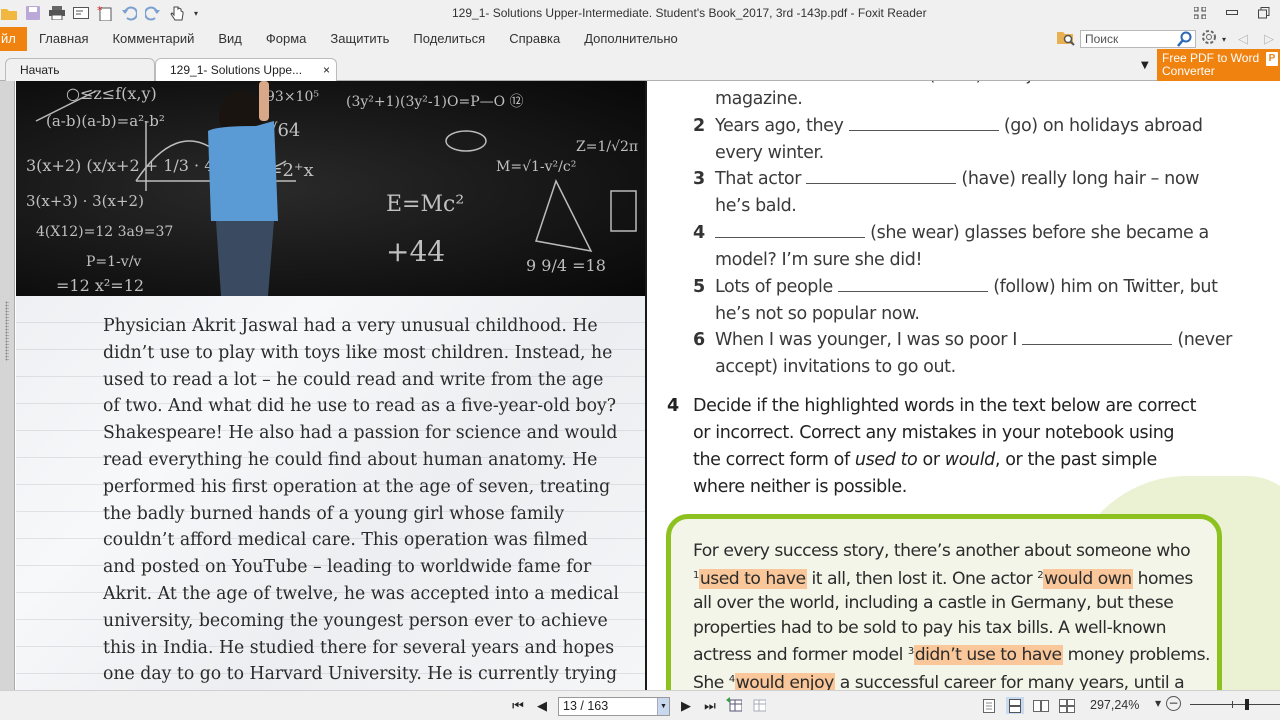  What do you see at coordinates (230, 39) in the screenshot?
I see `menu-view: Вид` at bounding box center [230, 39].